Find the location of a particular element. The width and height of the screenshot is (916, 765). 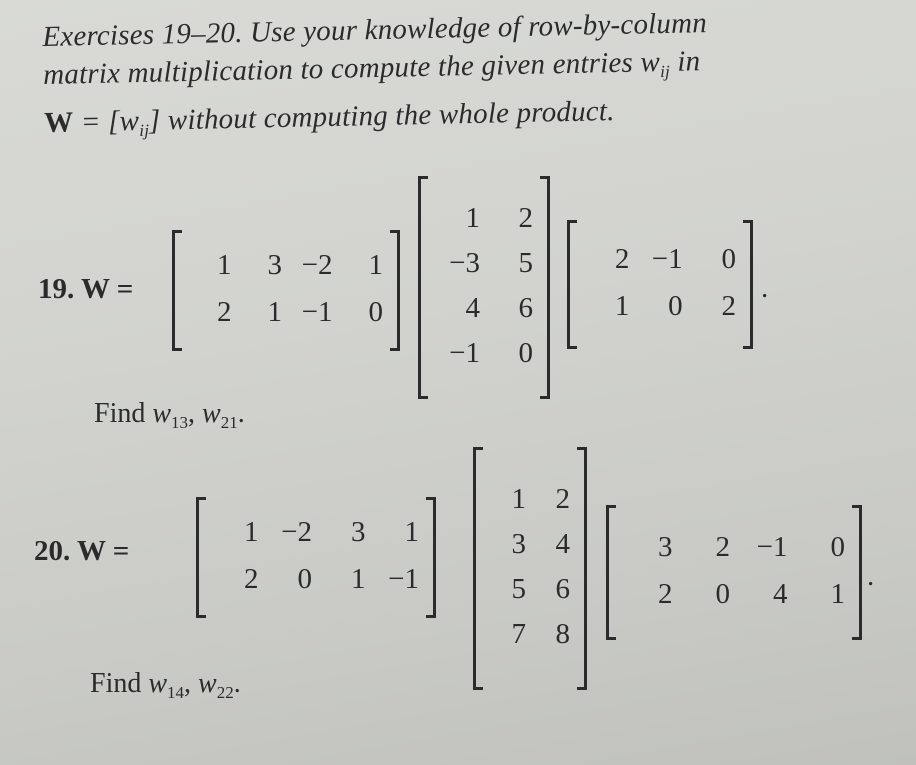

matrix-entry-r4-c1: −1 is located at coordinates (464, 353).